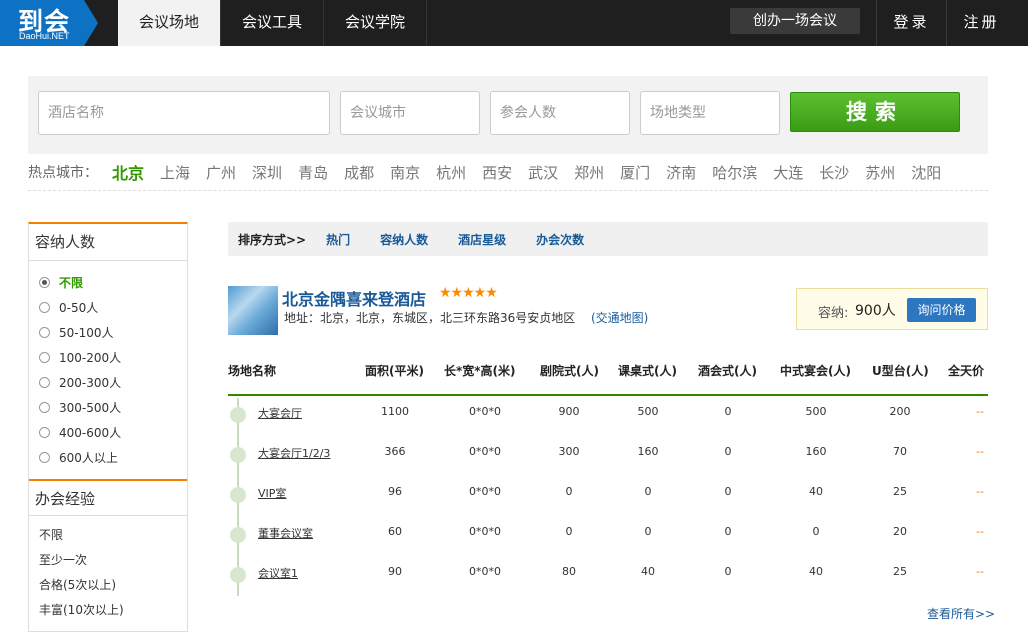 Image resolution: width=1028 pixels, height=642 pixels. Describe the element at coordinates (376, 23) in the screenshot. I see `nav-academy: 会议学院` at that location.